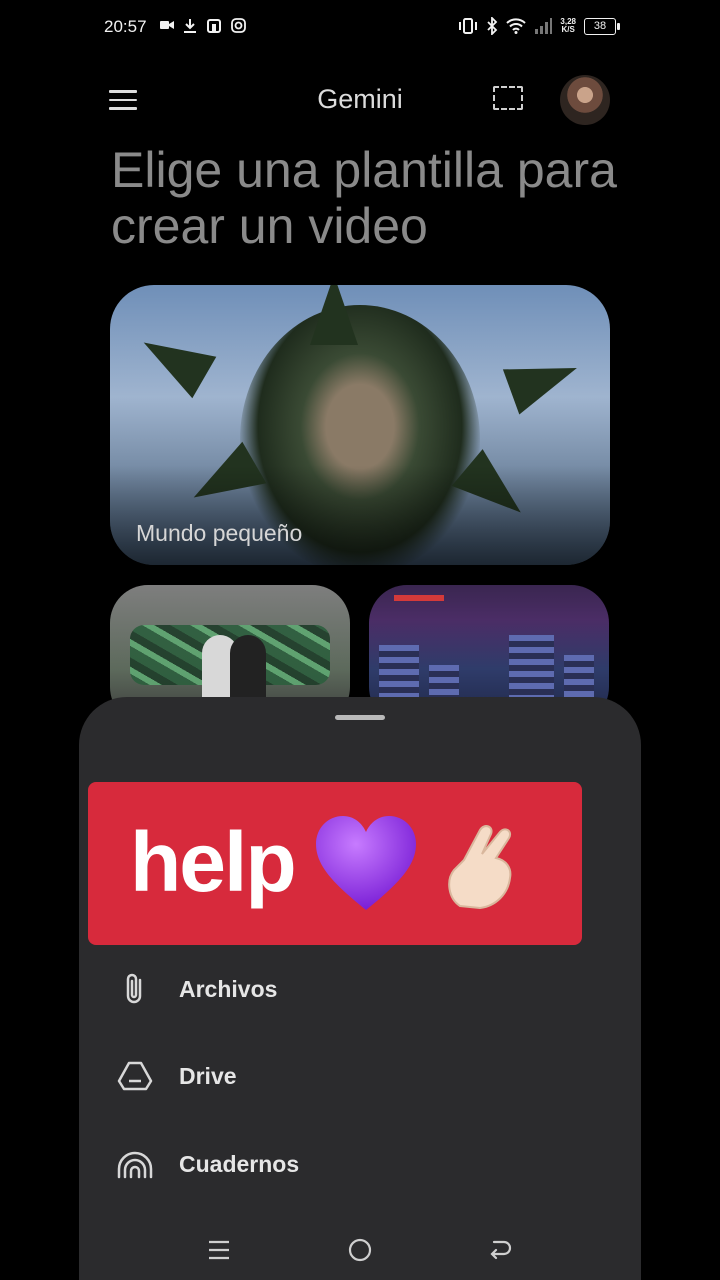 The height and width of the screenshot is (1280, 720). What do you see at coordinates (208, 1075) in the screenshot?
I see `option-label: Drive` at bounding box center [208, 1075].